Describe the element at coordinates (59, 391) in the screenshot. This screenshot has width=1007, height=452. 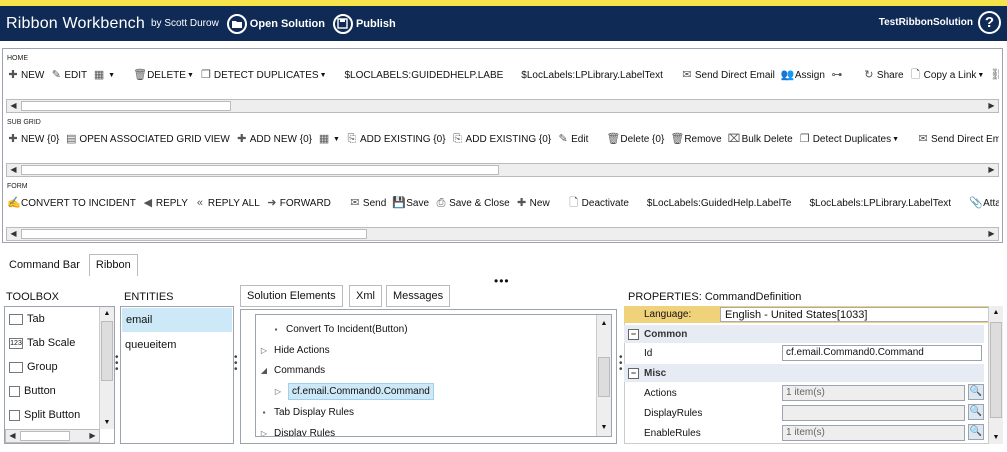
I see `toolbox-item-button: Button` at that location.